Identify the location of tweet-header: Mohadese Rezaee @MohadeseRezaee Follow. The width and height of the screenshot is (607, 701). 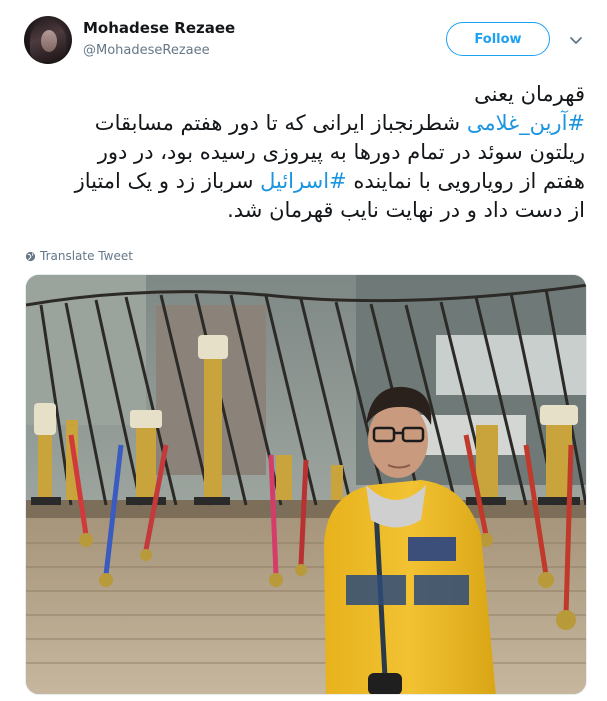
(305, 40).